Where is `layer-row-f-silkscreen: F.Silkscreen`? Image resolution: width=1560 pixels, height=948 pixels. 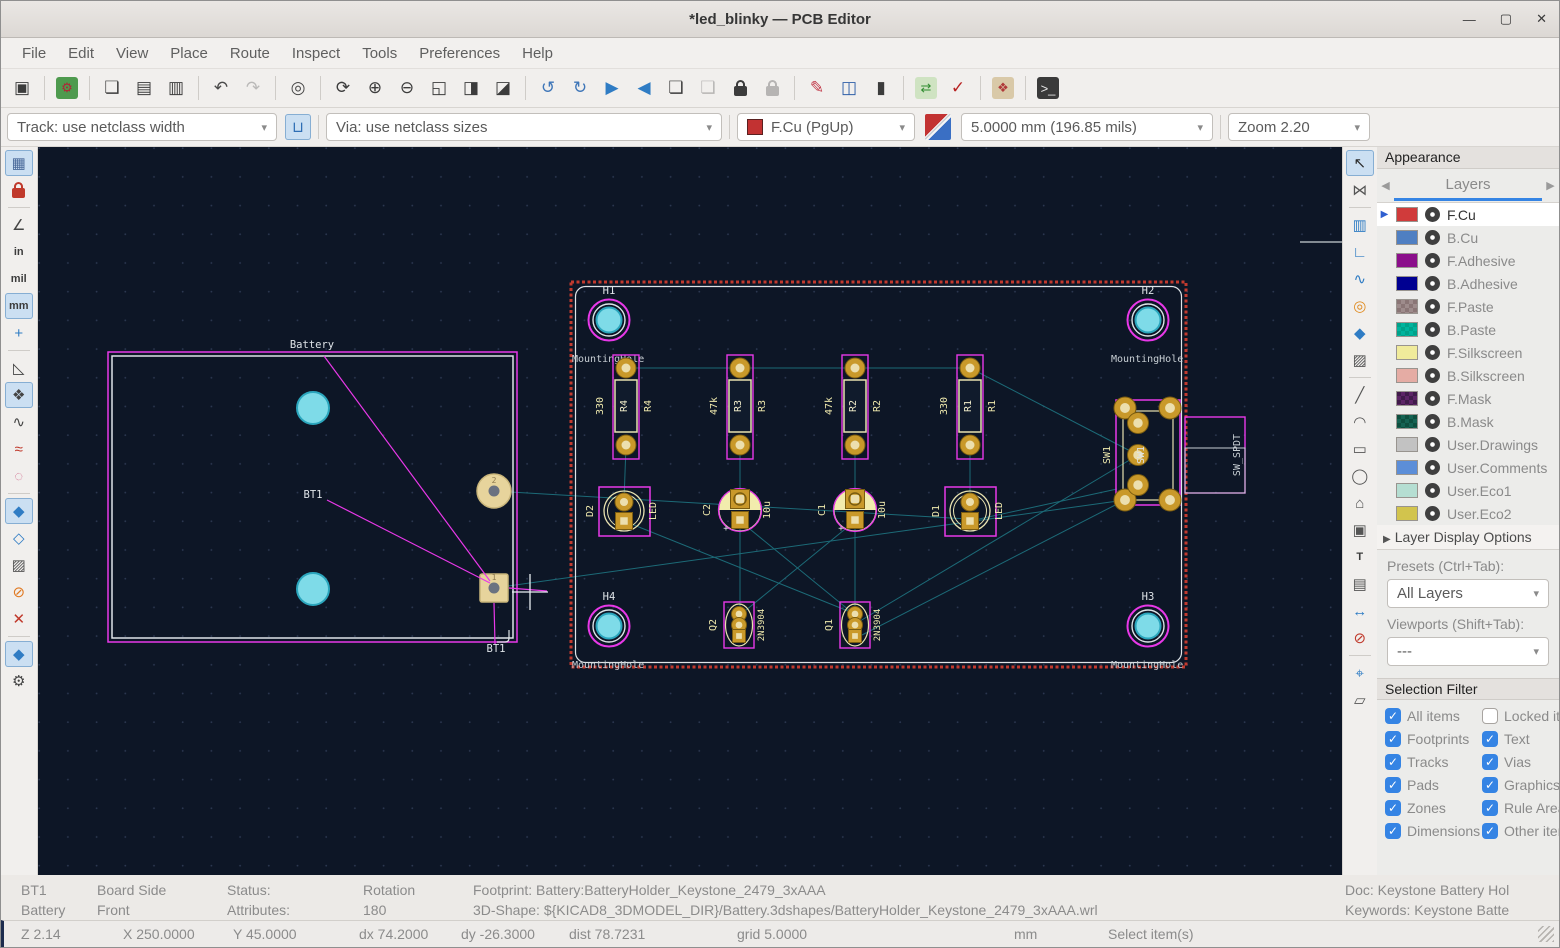 layer-row-f-silkscreen: F.Silkscreen is located at coordinates (1468, 352).